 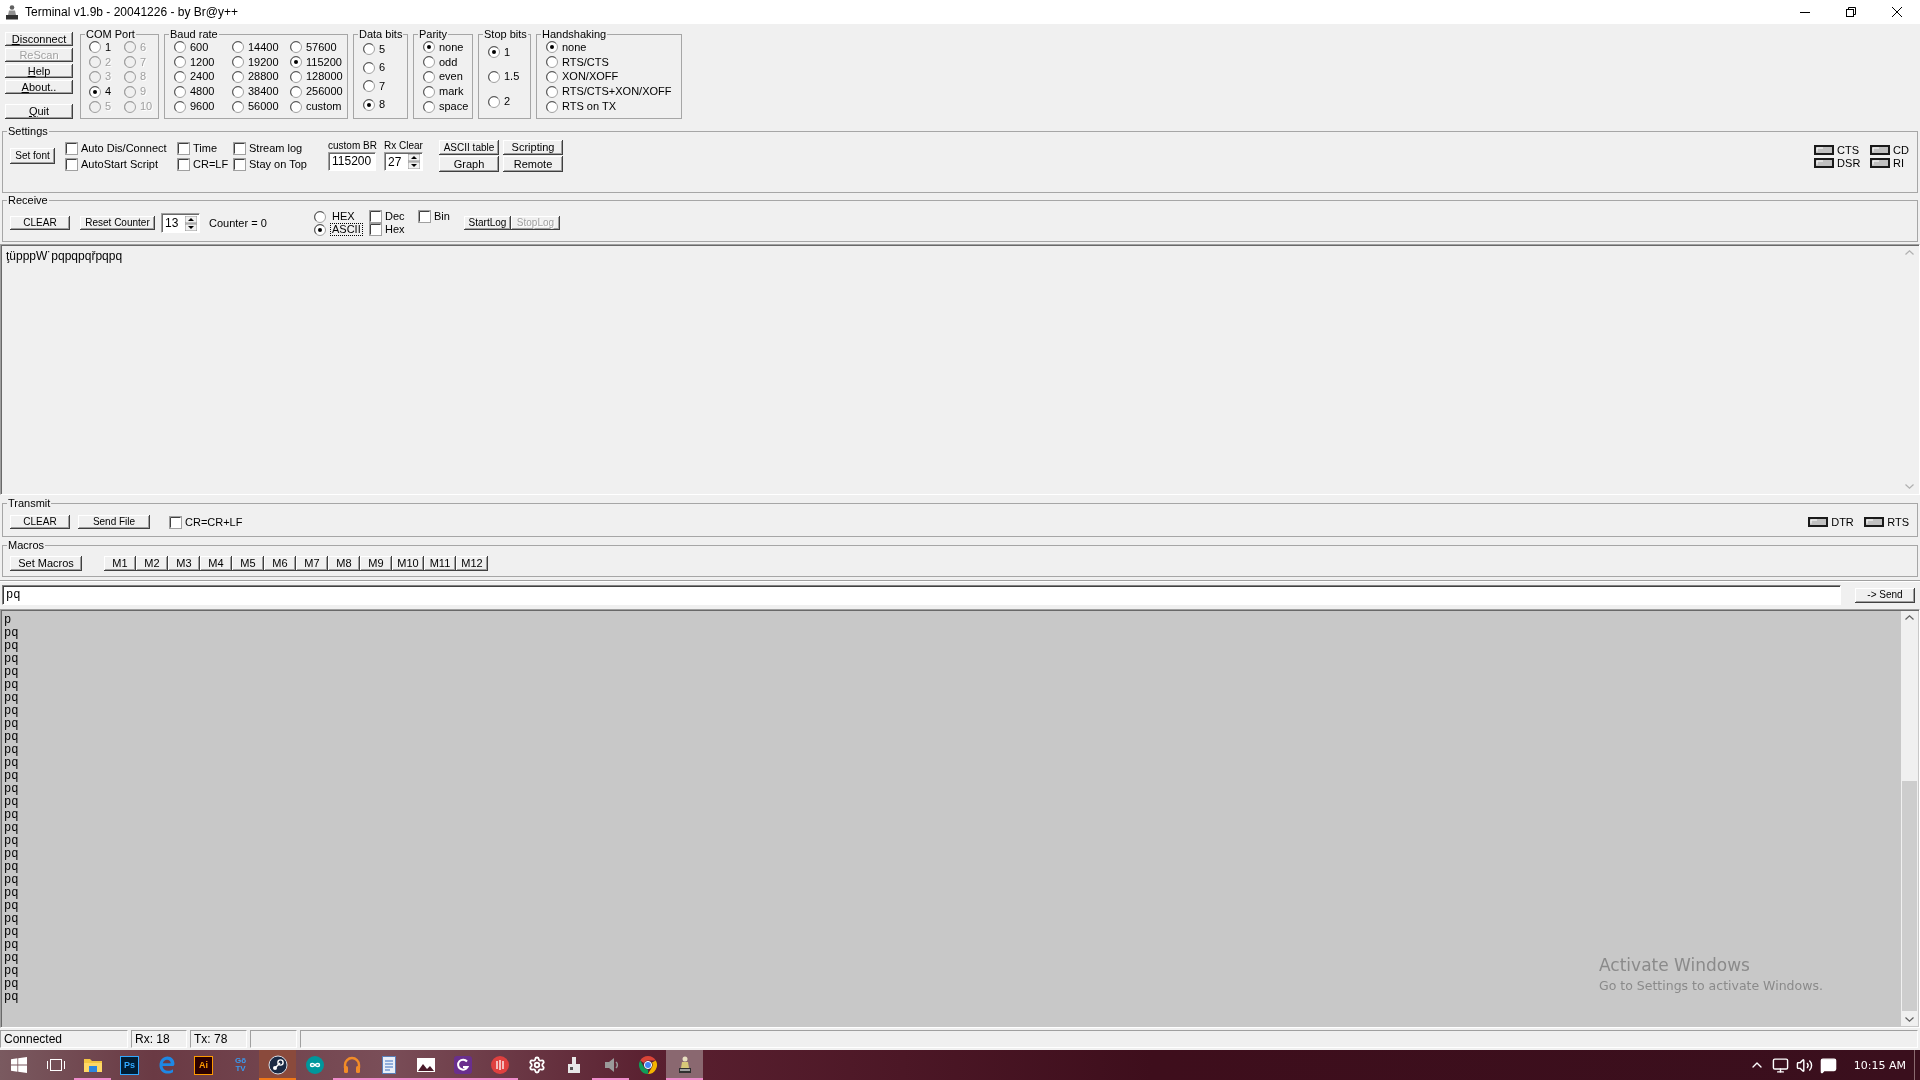 I want to click on scrollbar, so click(x=1909, y=818).